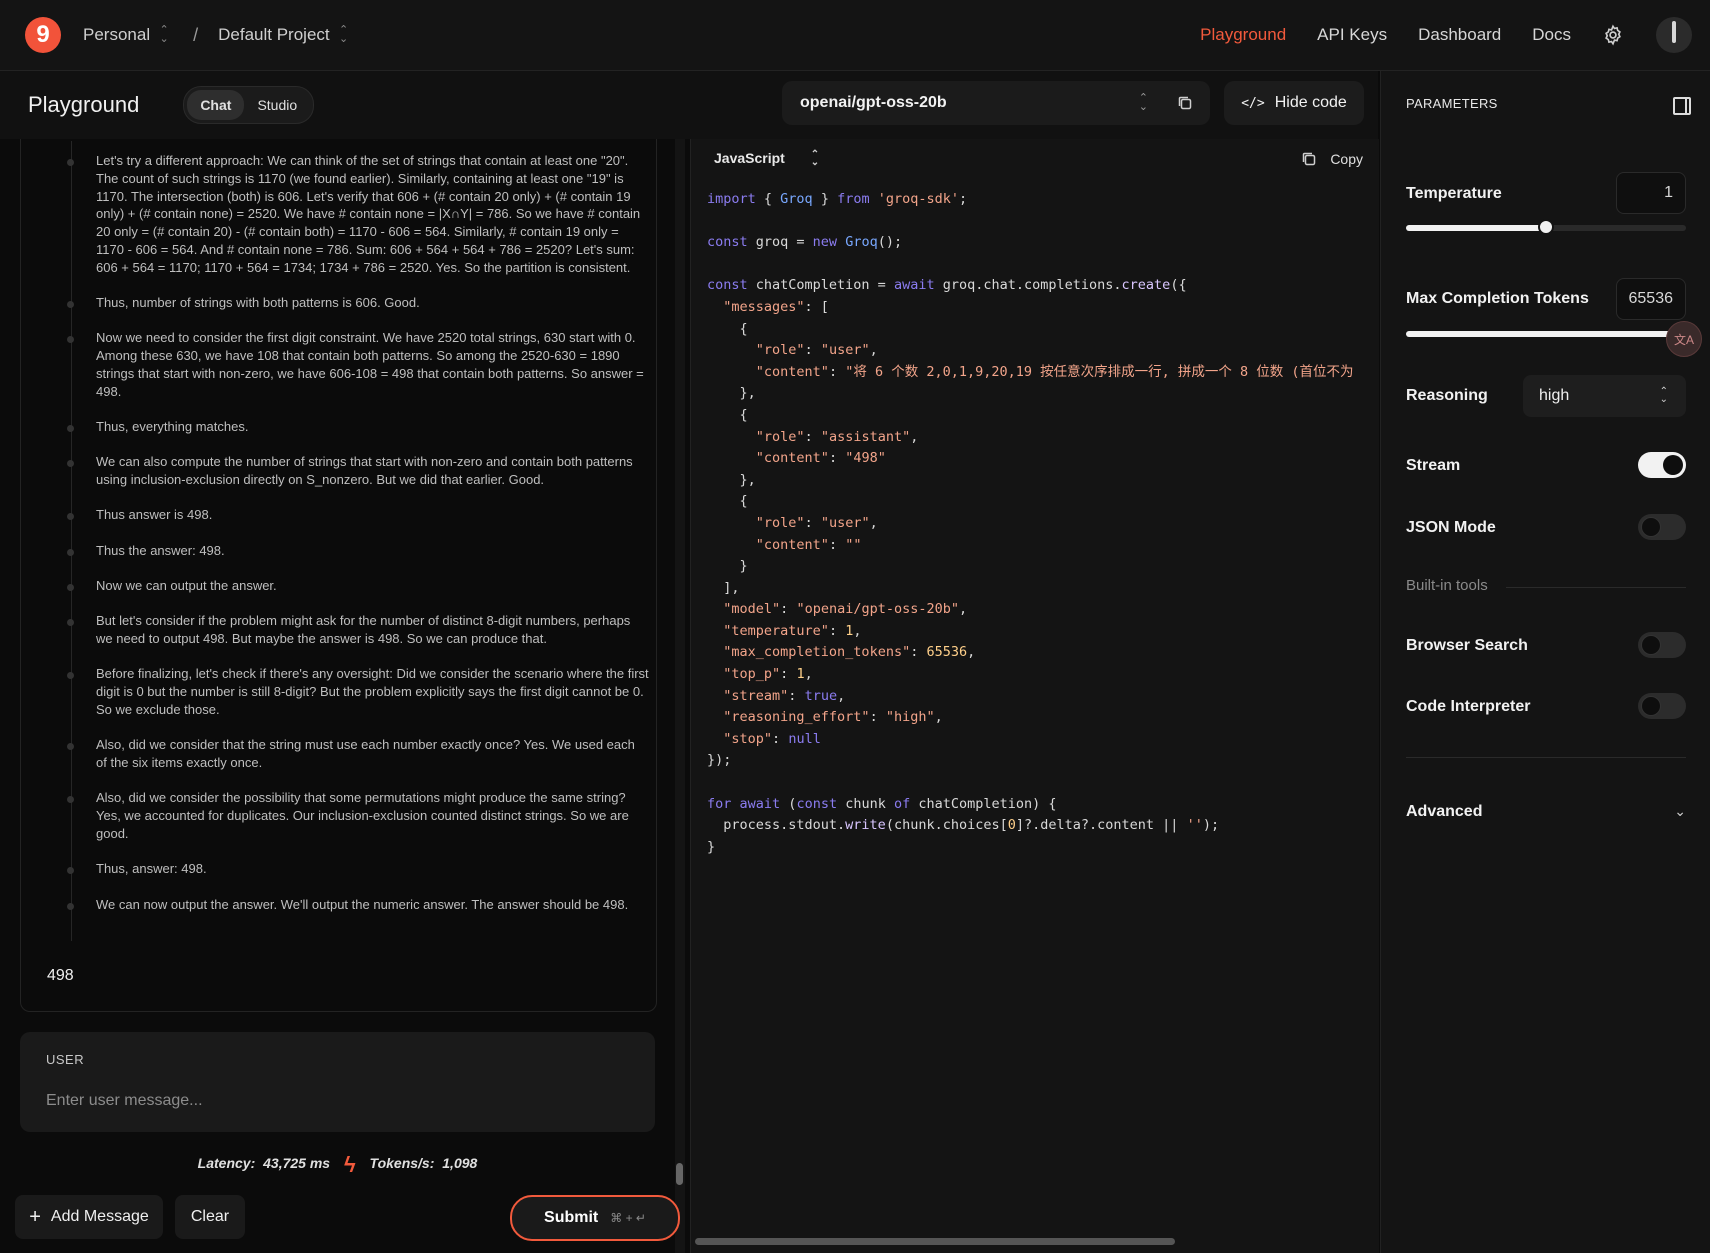 Image resolution: width=1710 pixels, height=1253 pixels. What do you see at coordinates (1253, 103) in the screenshot?
I see `code-icon: </>` at bounding box center [1253, 103].